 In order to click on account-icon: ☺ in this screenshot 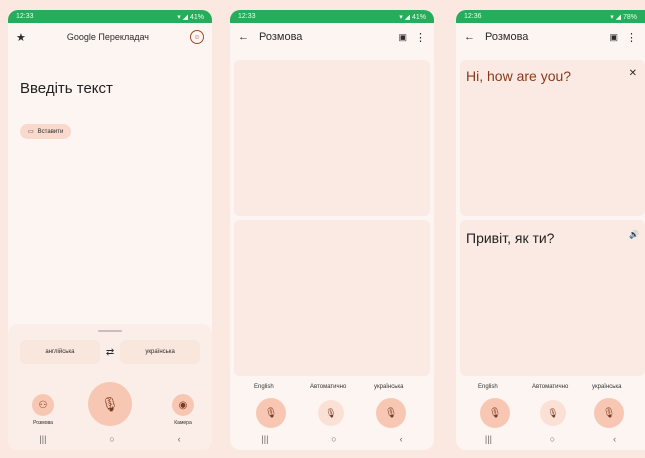, I will do `click(197, 37)`.